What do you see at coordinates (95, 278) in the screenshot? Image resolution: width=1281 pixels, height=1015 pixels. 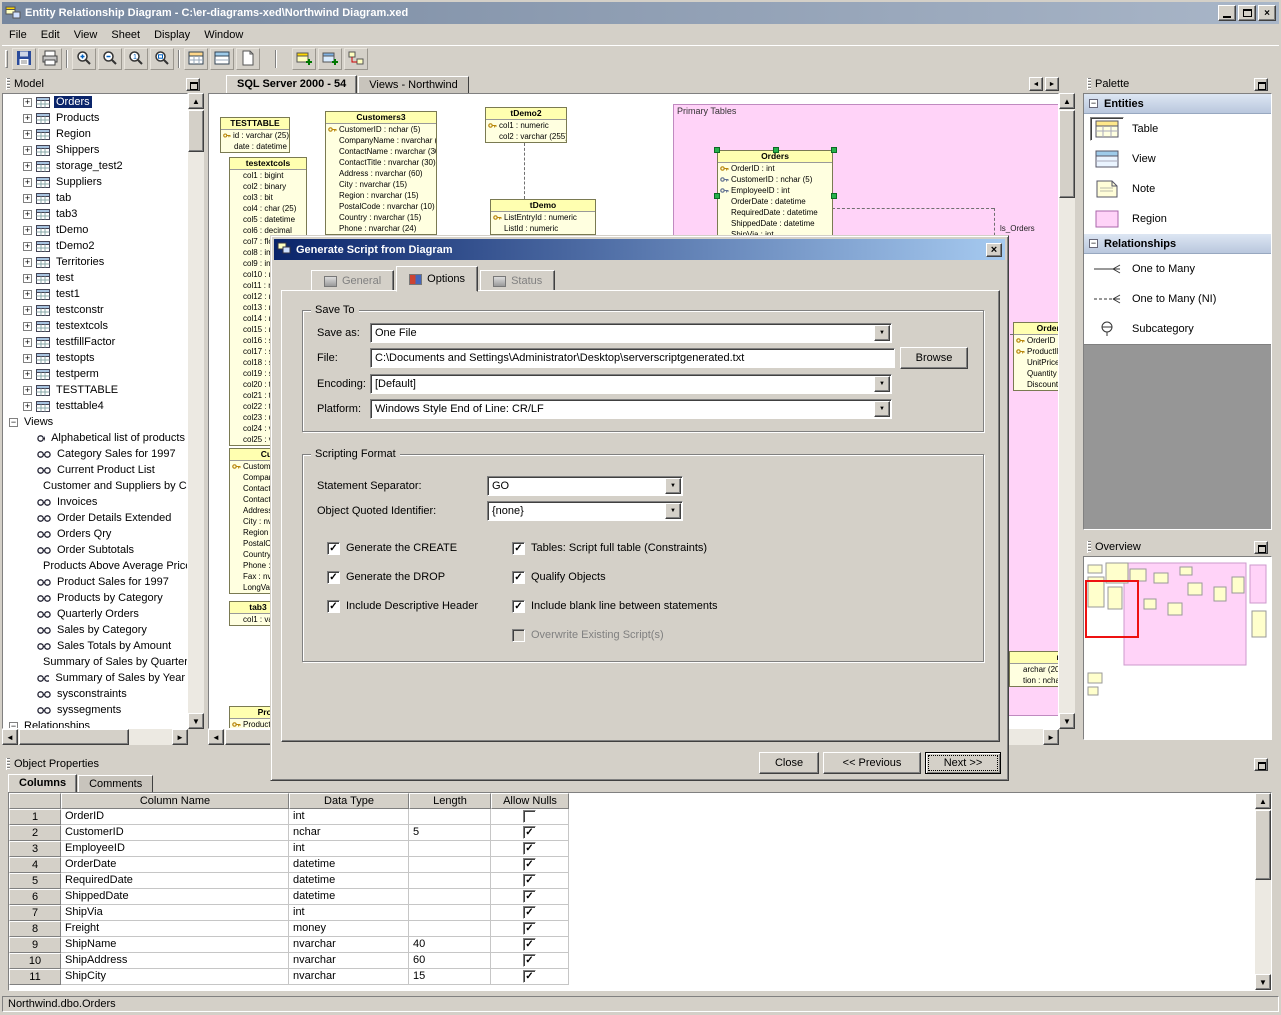 I see `tree-item-test: + test` at bounding box center [95, 278].